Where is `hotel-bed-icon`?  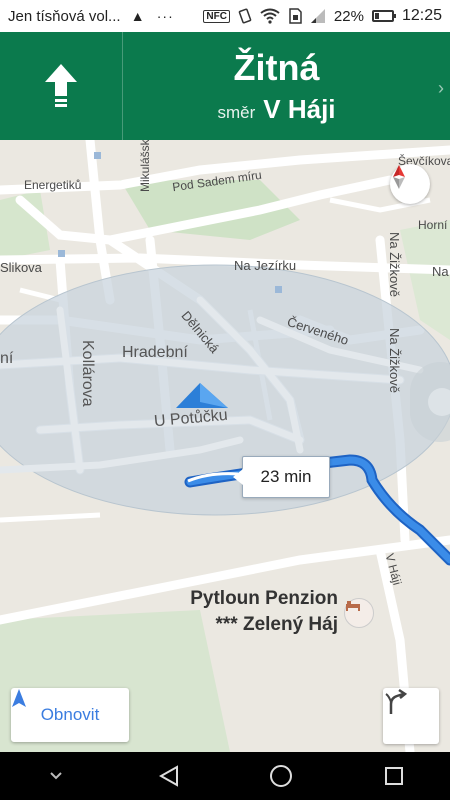
hotel-bed-icon is located at coordinates (359, 613).